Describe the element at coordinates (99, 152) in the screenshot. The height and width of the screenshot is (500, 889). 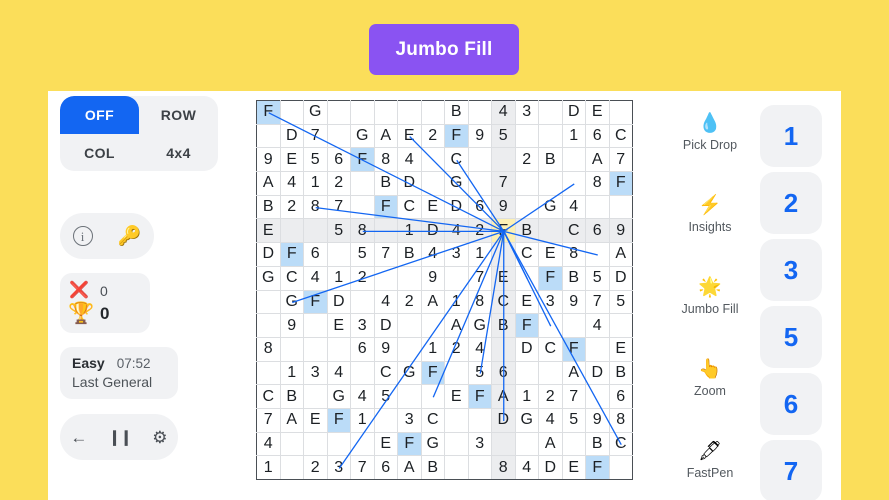
I see `mode-option-col: COL` at that location.